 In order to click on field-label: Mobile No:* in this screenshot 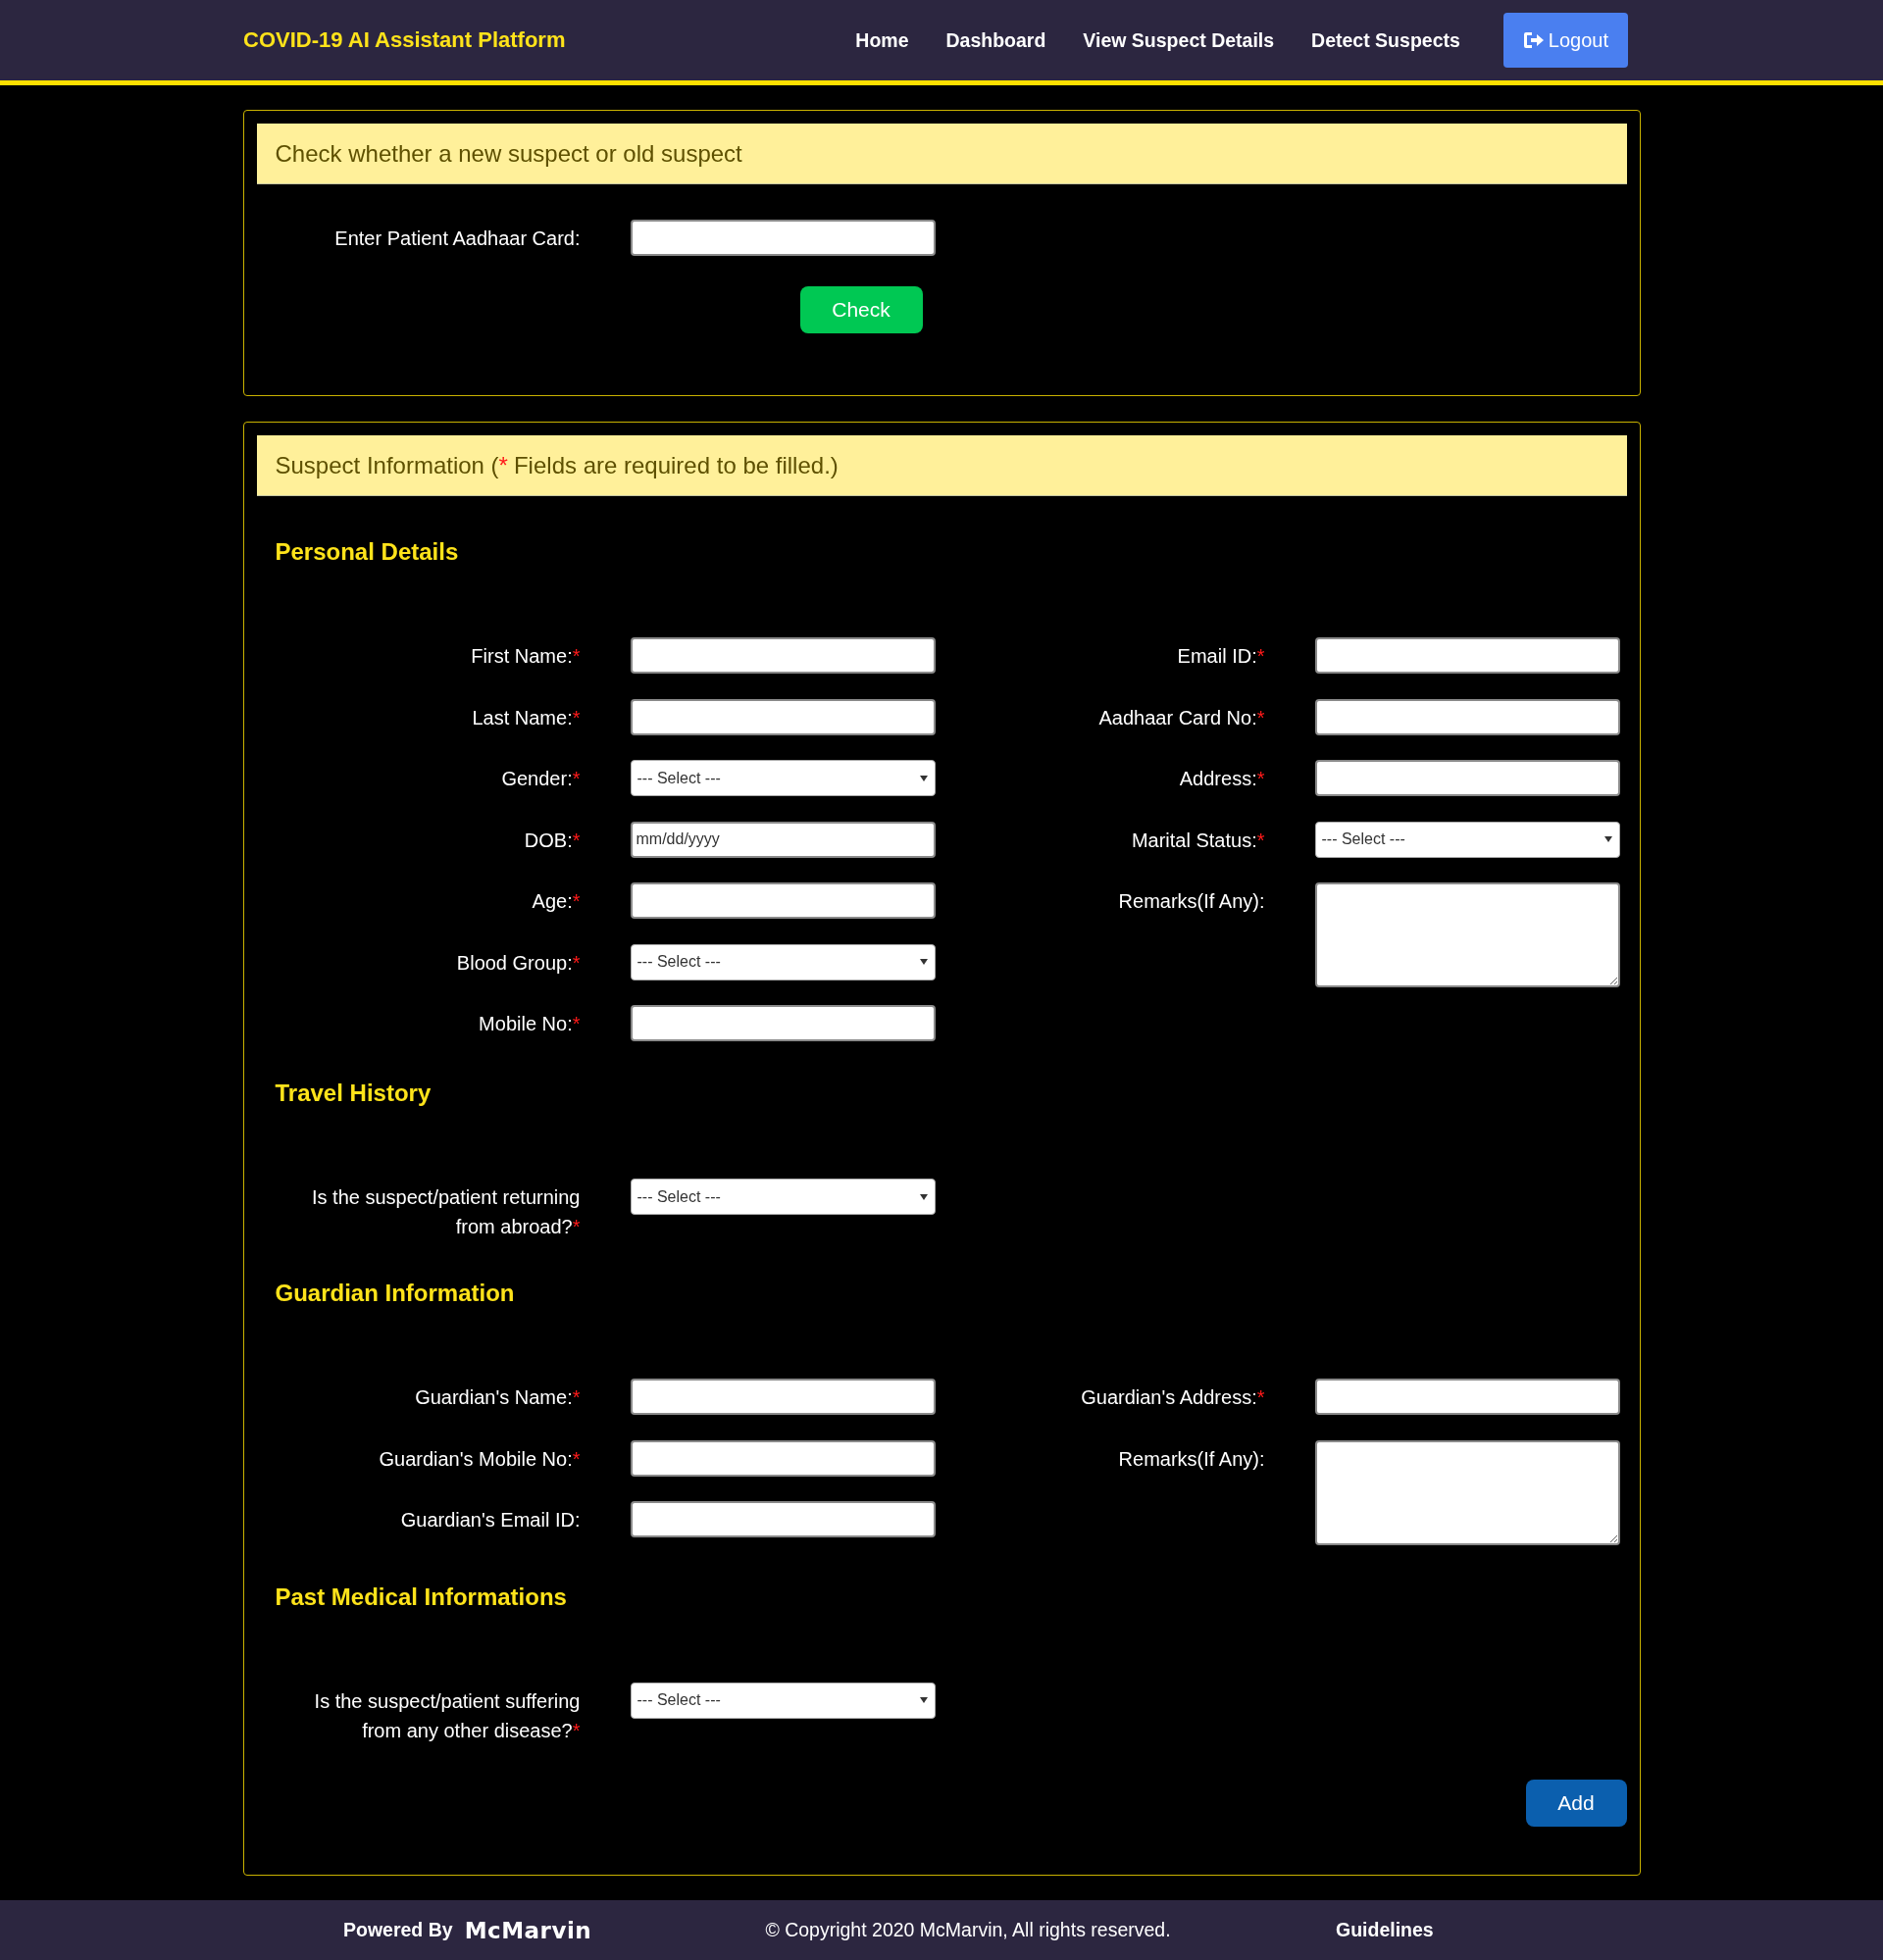, I will do `click(530, 1024)`.